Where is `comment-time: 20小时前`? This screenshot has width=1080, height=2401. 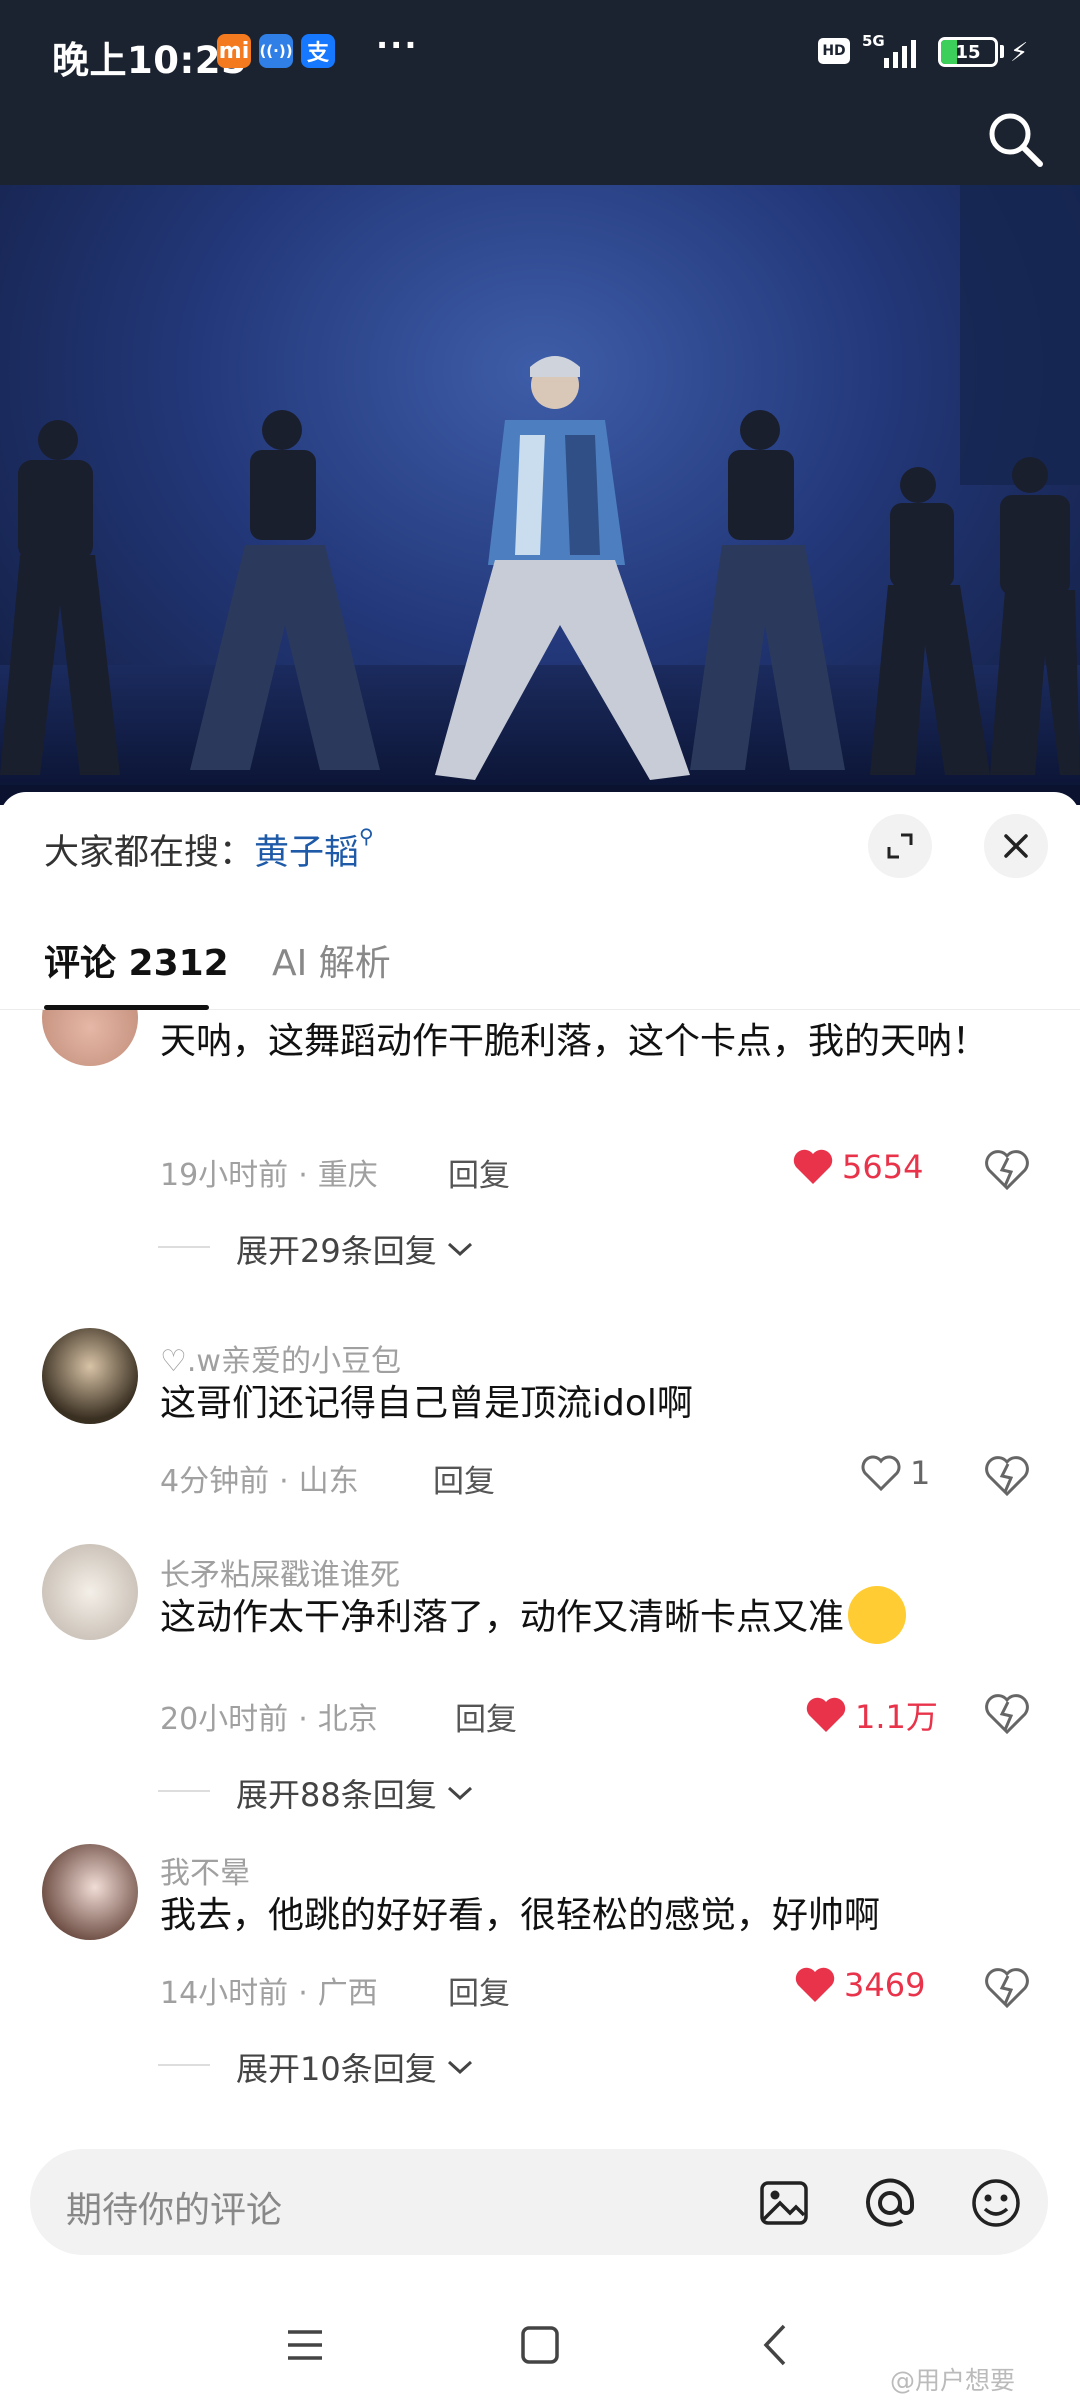
comment-time: 20小时前 is located at coordinates (224, 1719).